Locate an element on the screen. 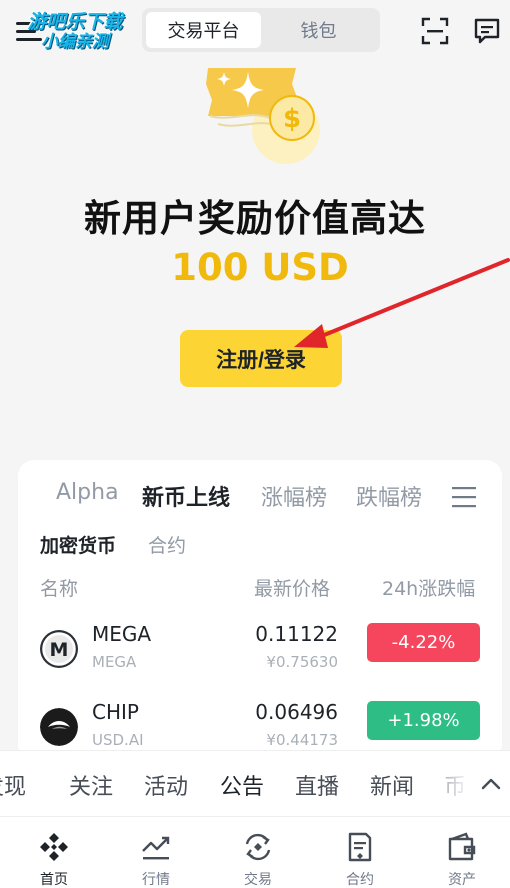 The height and width of the screenshot is (888, 510). nav-markets: 行情 is located at coordinates (156, 852).